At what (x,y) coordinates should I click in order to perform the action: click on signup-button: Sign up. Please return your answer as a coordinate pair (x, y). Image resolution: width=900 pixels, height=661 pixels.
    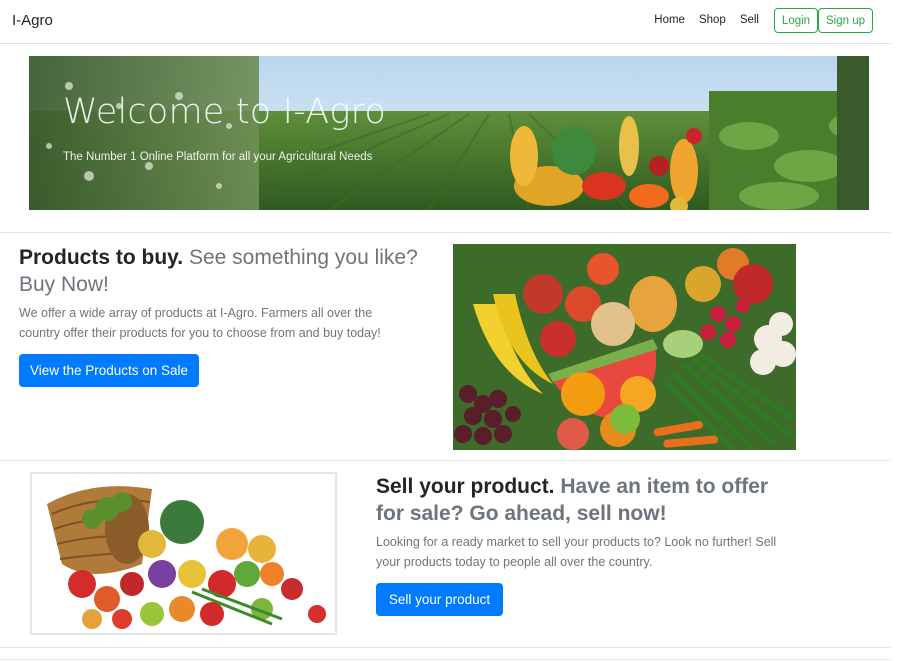
    Looking at the image, I should click on (845, 20).